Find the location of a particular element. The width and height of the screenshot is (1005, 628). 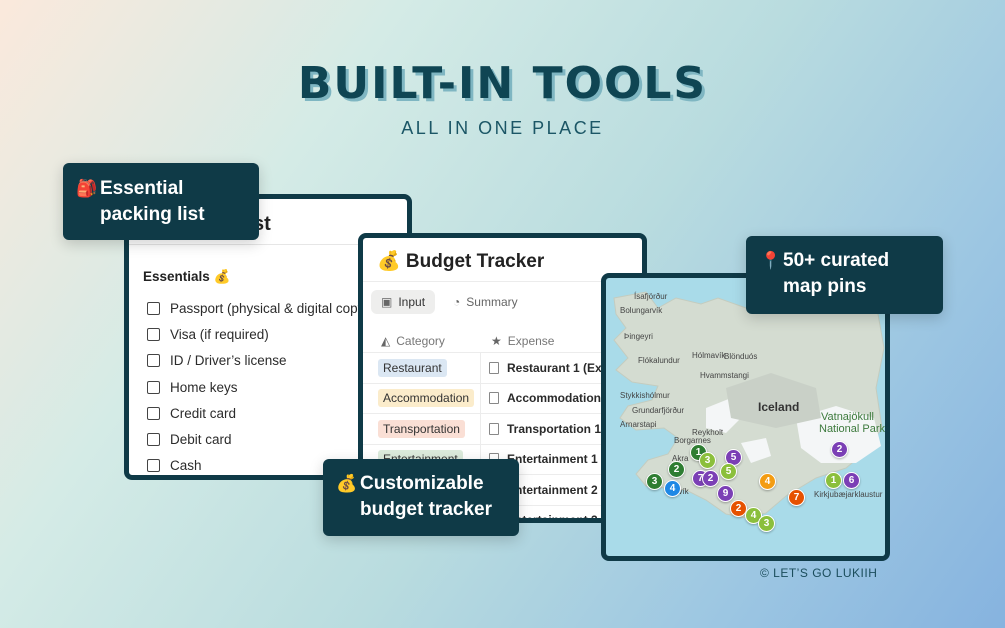

map-pin: 7 is located at coordinates (796, 497).